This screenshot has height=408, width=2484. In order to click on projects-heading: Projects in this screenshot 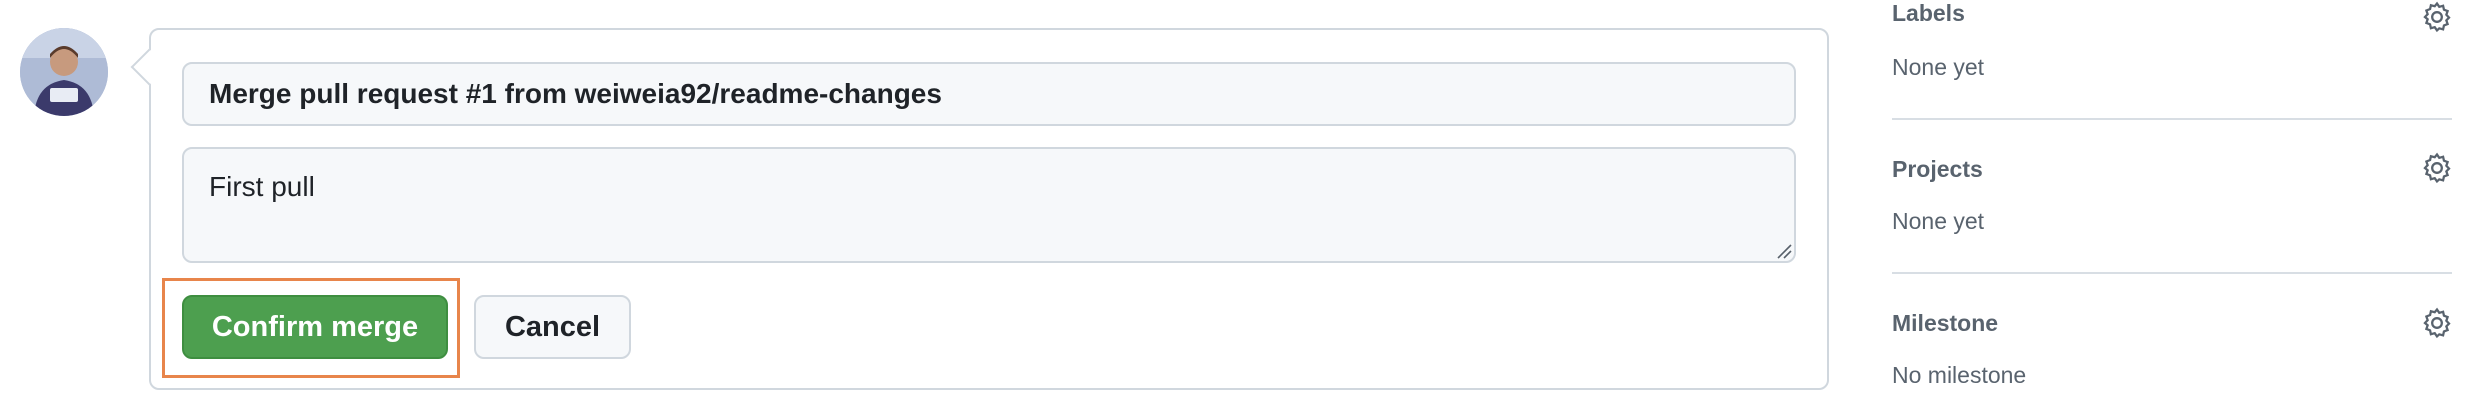, I will do `click(1937, 169)`.